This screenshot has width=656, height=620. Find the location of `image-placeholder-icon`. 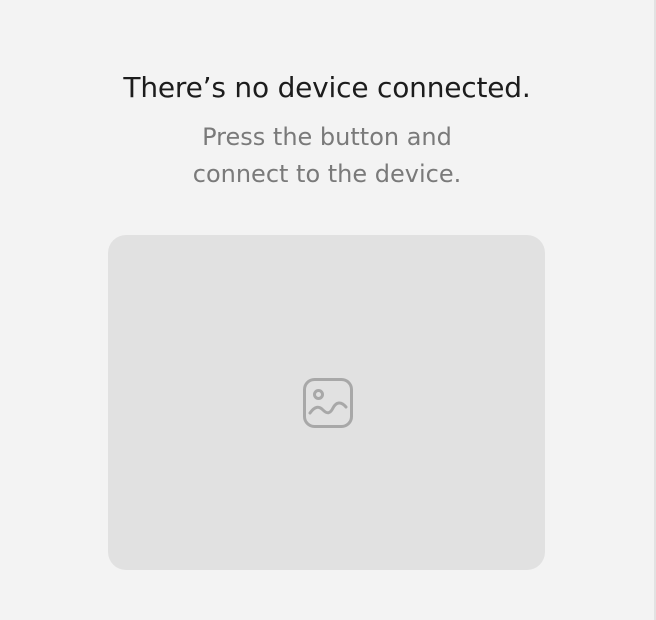

image-placeholder-icon is located at coordinates (328, 403).